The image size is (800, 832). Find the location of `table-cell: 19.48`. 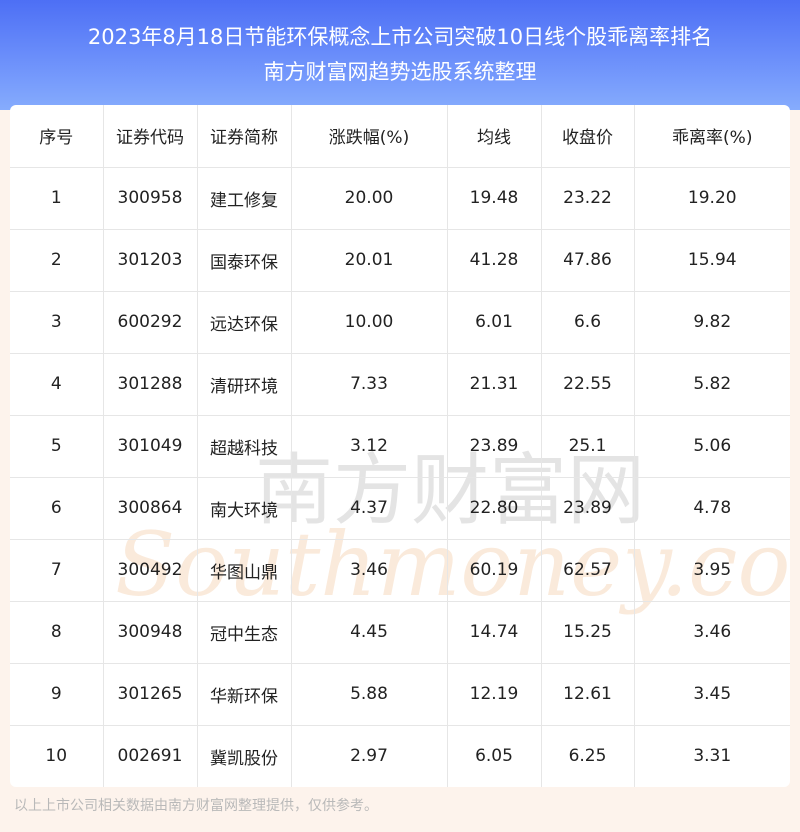

table-cell: 19.48 is located at coordinates (494, 198).